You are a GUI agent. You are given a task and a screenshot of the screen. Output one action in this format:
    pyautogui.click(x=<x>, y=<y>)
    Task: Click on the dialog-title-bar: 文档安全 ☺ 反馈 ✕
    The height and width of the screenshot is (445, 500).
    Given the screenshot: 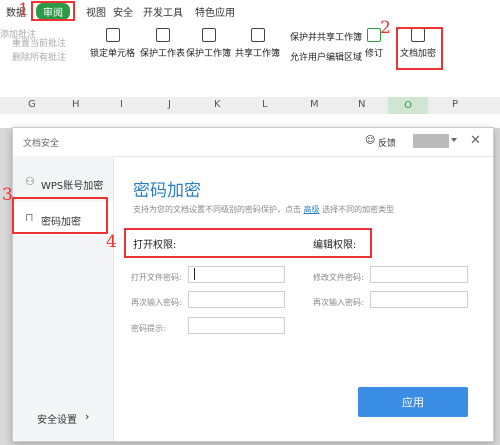 What is the action you would take?
    pyautogui.click(x=253, y=142)
    